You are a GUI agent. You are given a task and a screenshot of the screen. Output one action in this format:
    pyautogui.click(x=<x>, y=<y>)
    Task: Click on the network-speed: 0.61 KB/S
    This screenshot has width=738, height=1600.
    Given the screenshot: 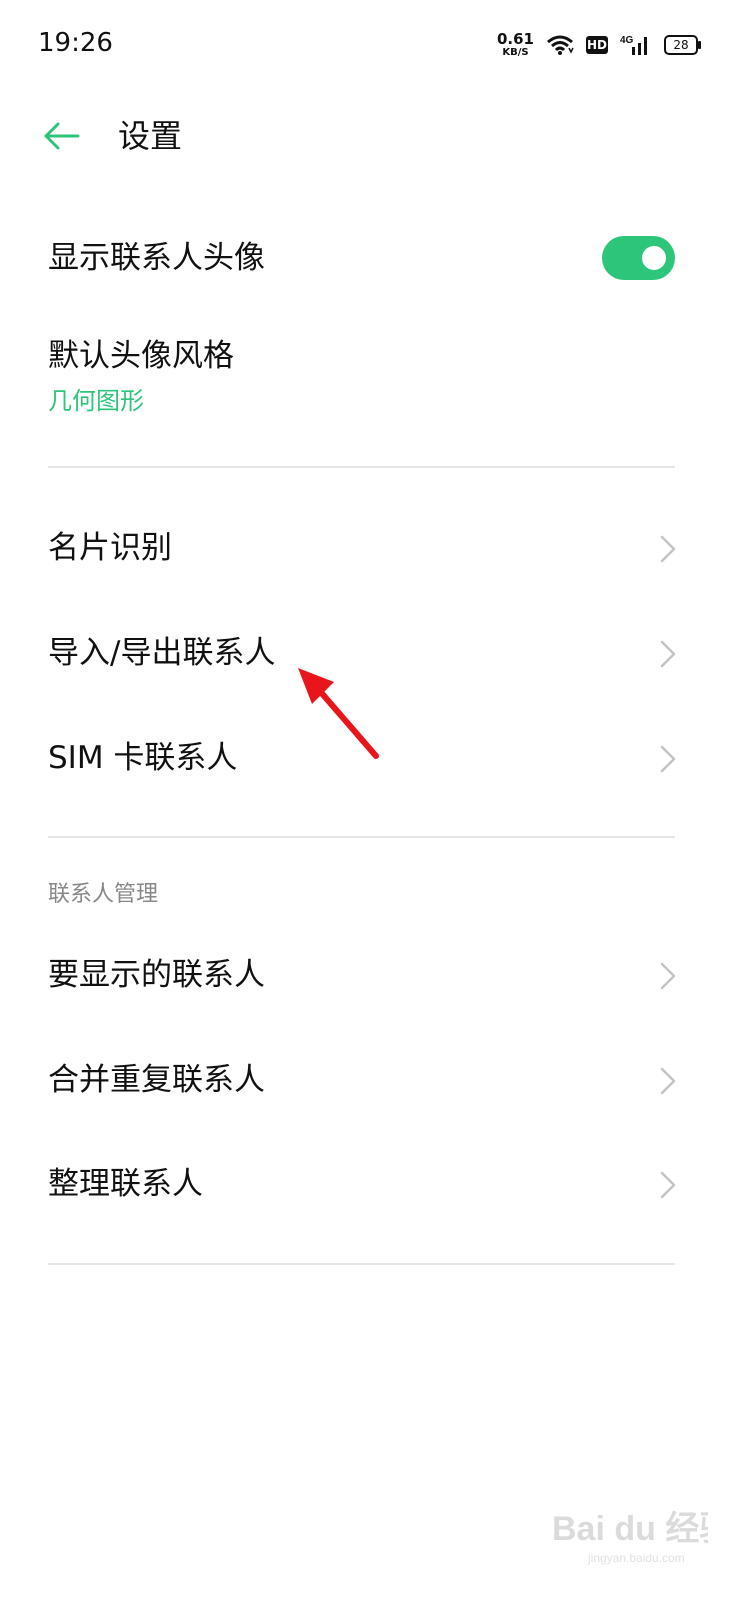 What is the action you would take?
    pyautogui.click(x=515, y=45)
    